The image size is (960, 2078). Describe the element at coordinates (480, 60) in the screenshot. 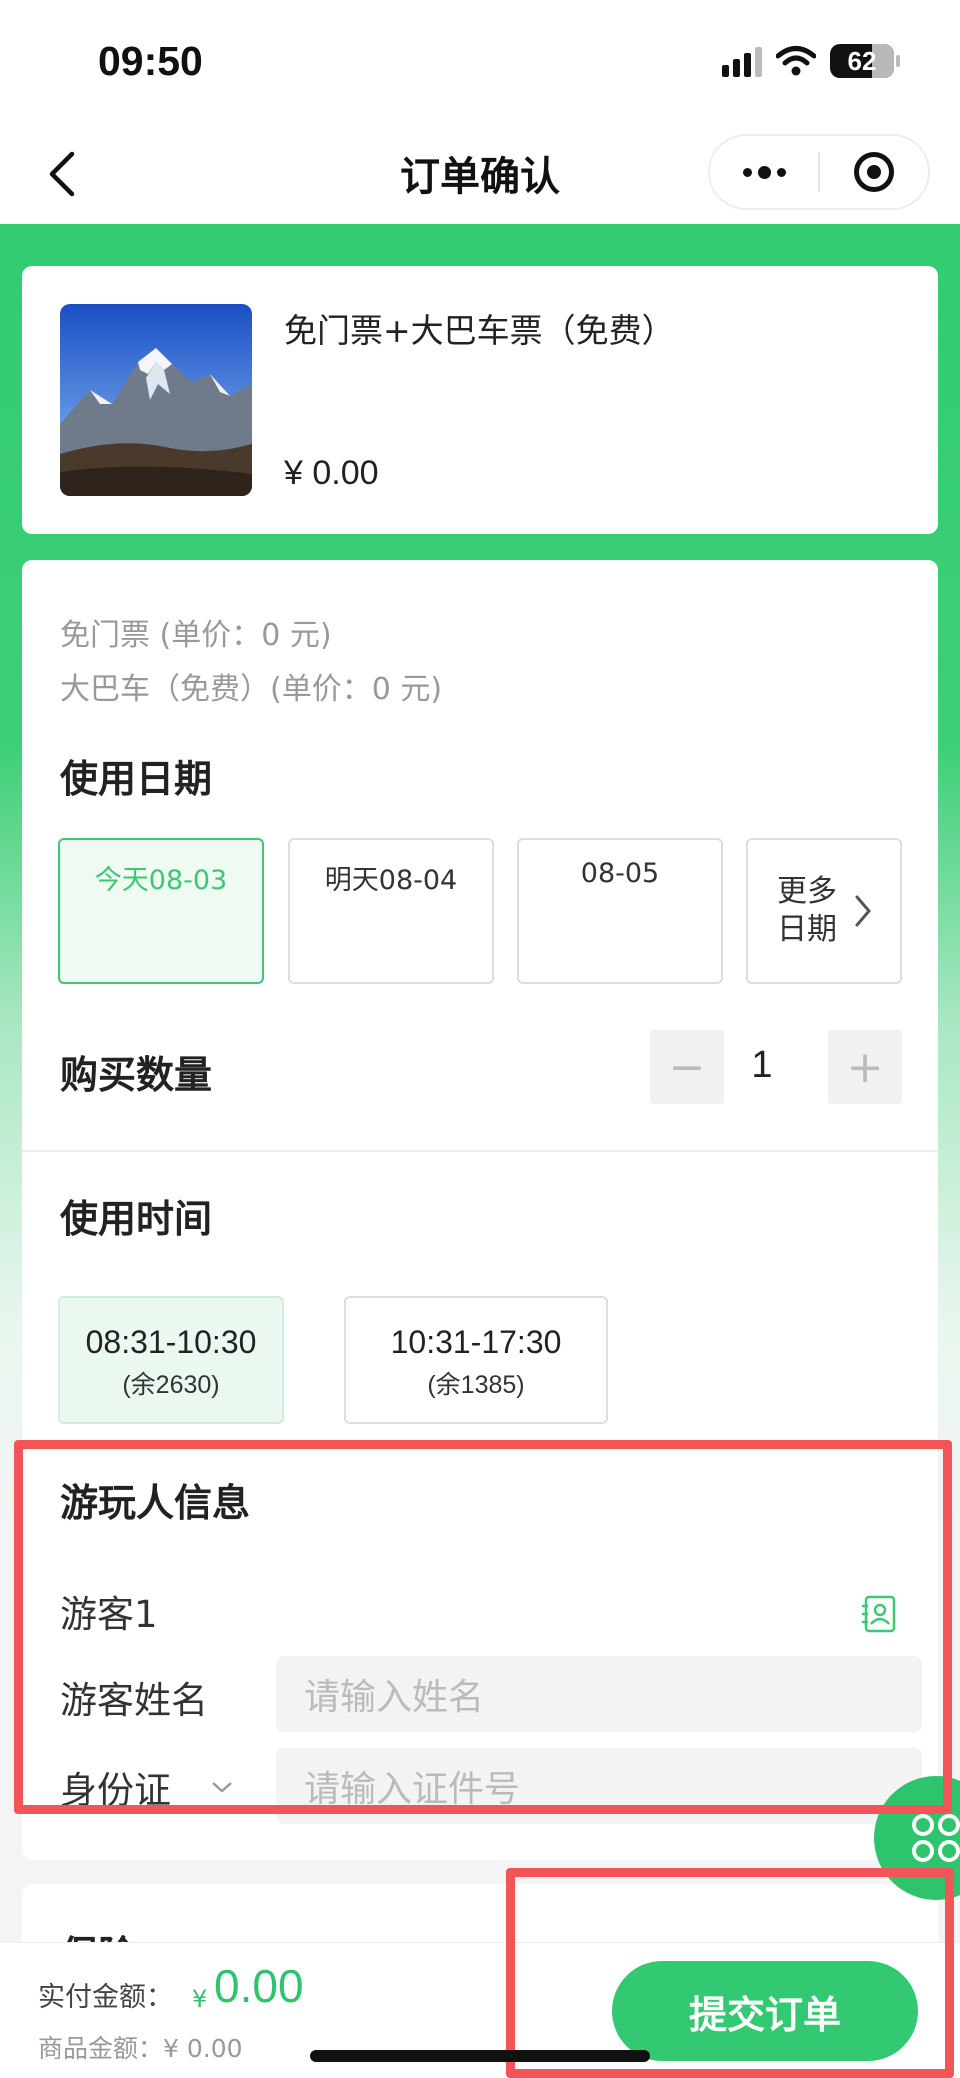

I see `status-bar: 09:50 62` at that location.